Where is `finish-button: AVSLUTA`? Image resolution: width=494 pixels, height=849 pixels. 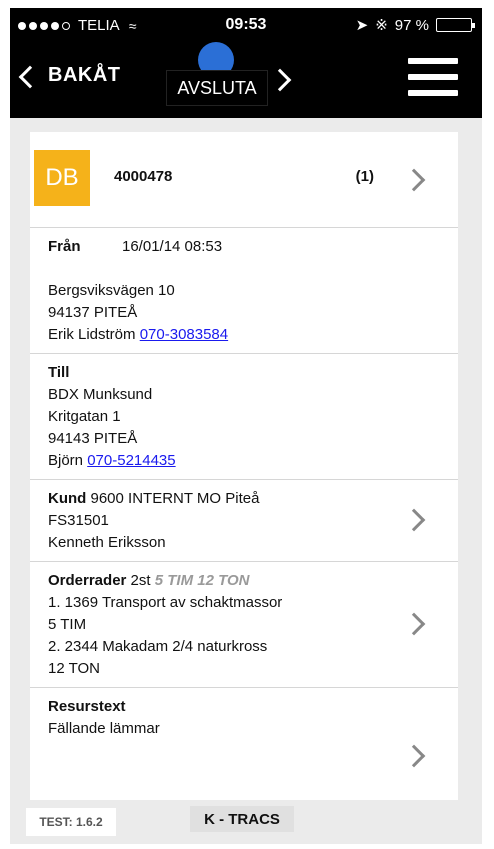 finish-button: AVSLUTA is located at coordinates (217, 88).